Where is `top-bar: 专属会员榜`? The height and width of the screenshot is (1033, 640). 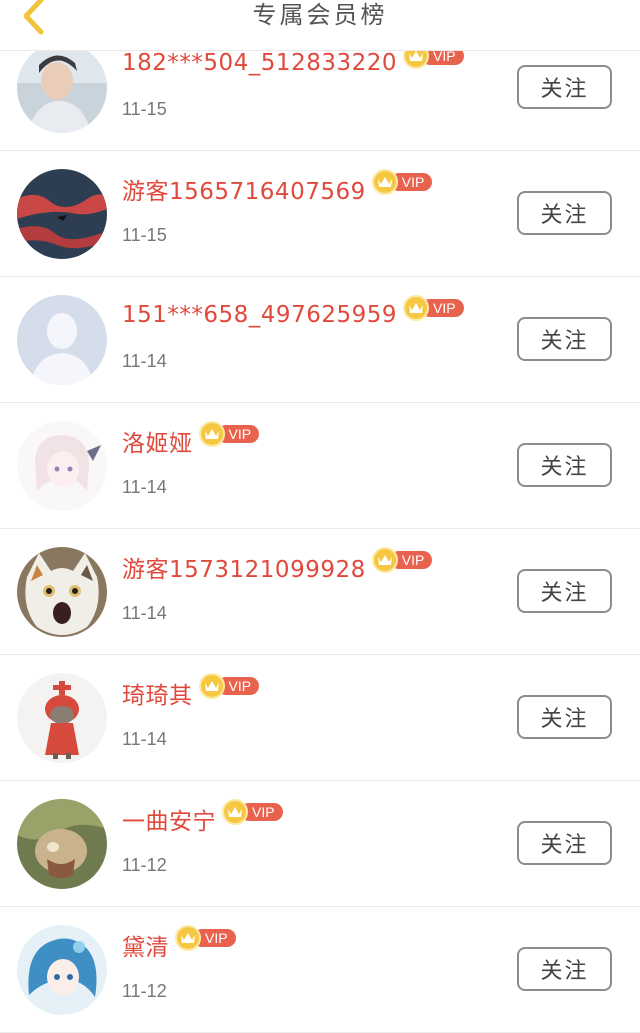
top-bar: 专属会员榜 is located at coordinates (320, 25).